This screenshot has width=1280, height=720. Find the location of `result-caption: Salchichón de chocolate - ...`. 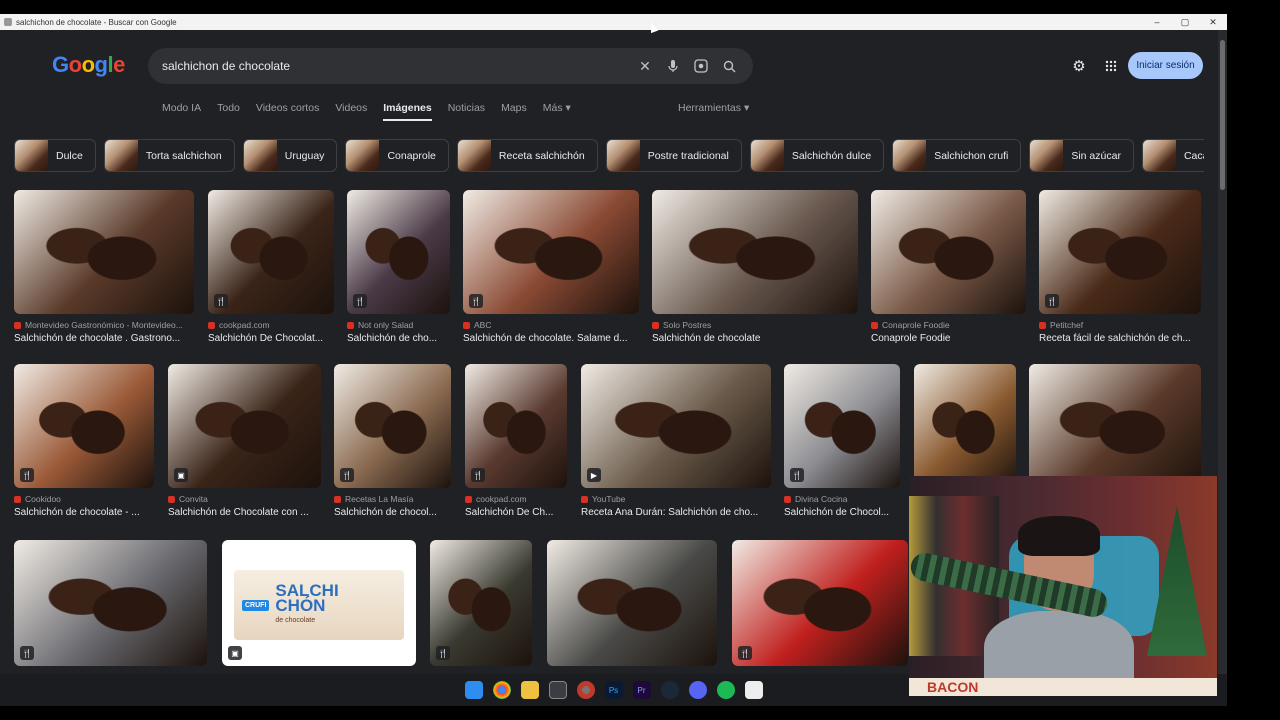

result-caption: Salchichón de chocolate - ... is located at coordinates (84, 512).